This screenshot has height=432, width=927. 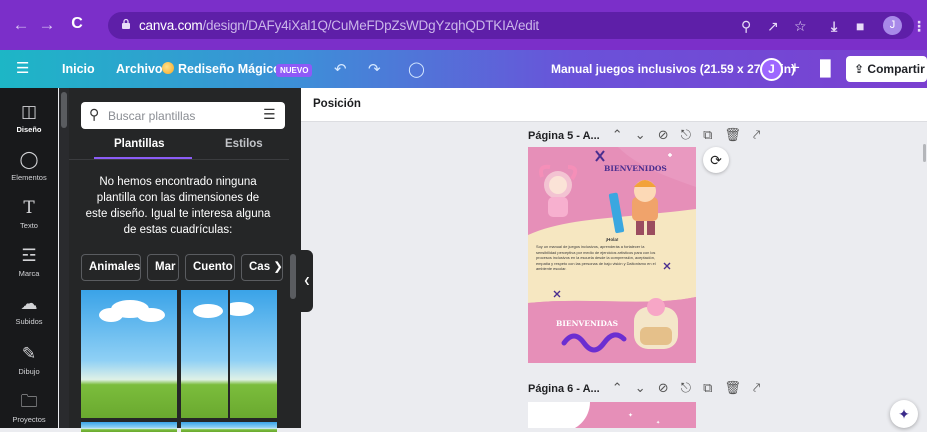 What do you see at coordinates (29, 225) in the screenshot?
I see `rail-label: Texto` at bounding box center [29, 225].